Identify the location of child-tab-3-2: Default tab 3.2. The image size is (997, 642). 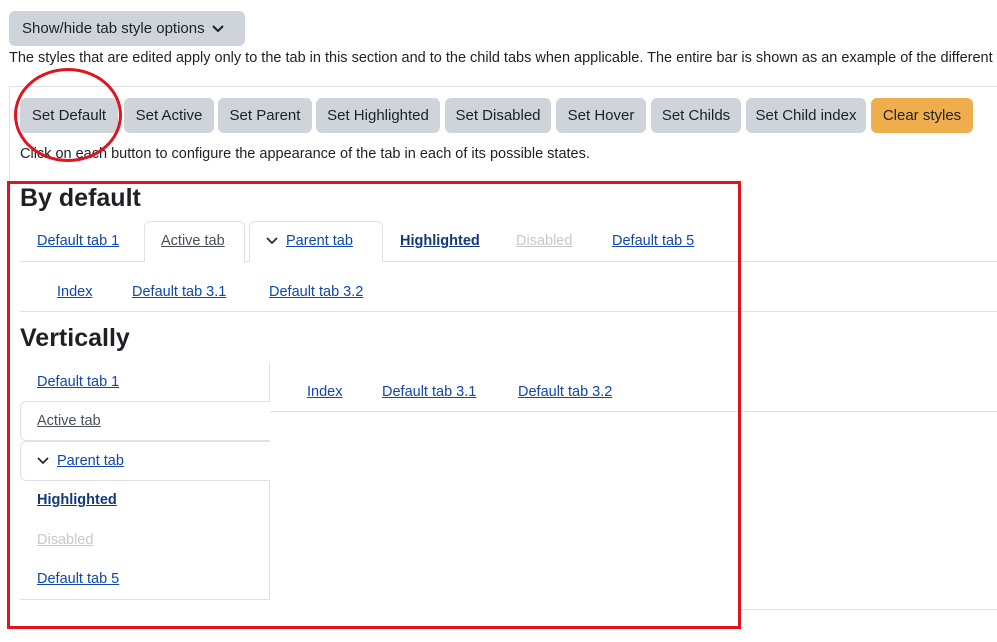
(316, 292).